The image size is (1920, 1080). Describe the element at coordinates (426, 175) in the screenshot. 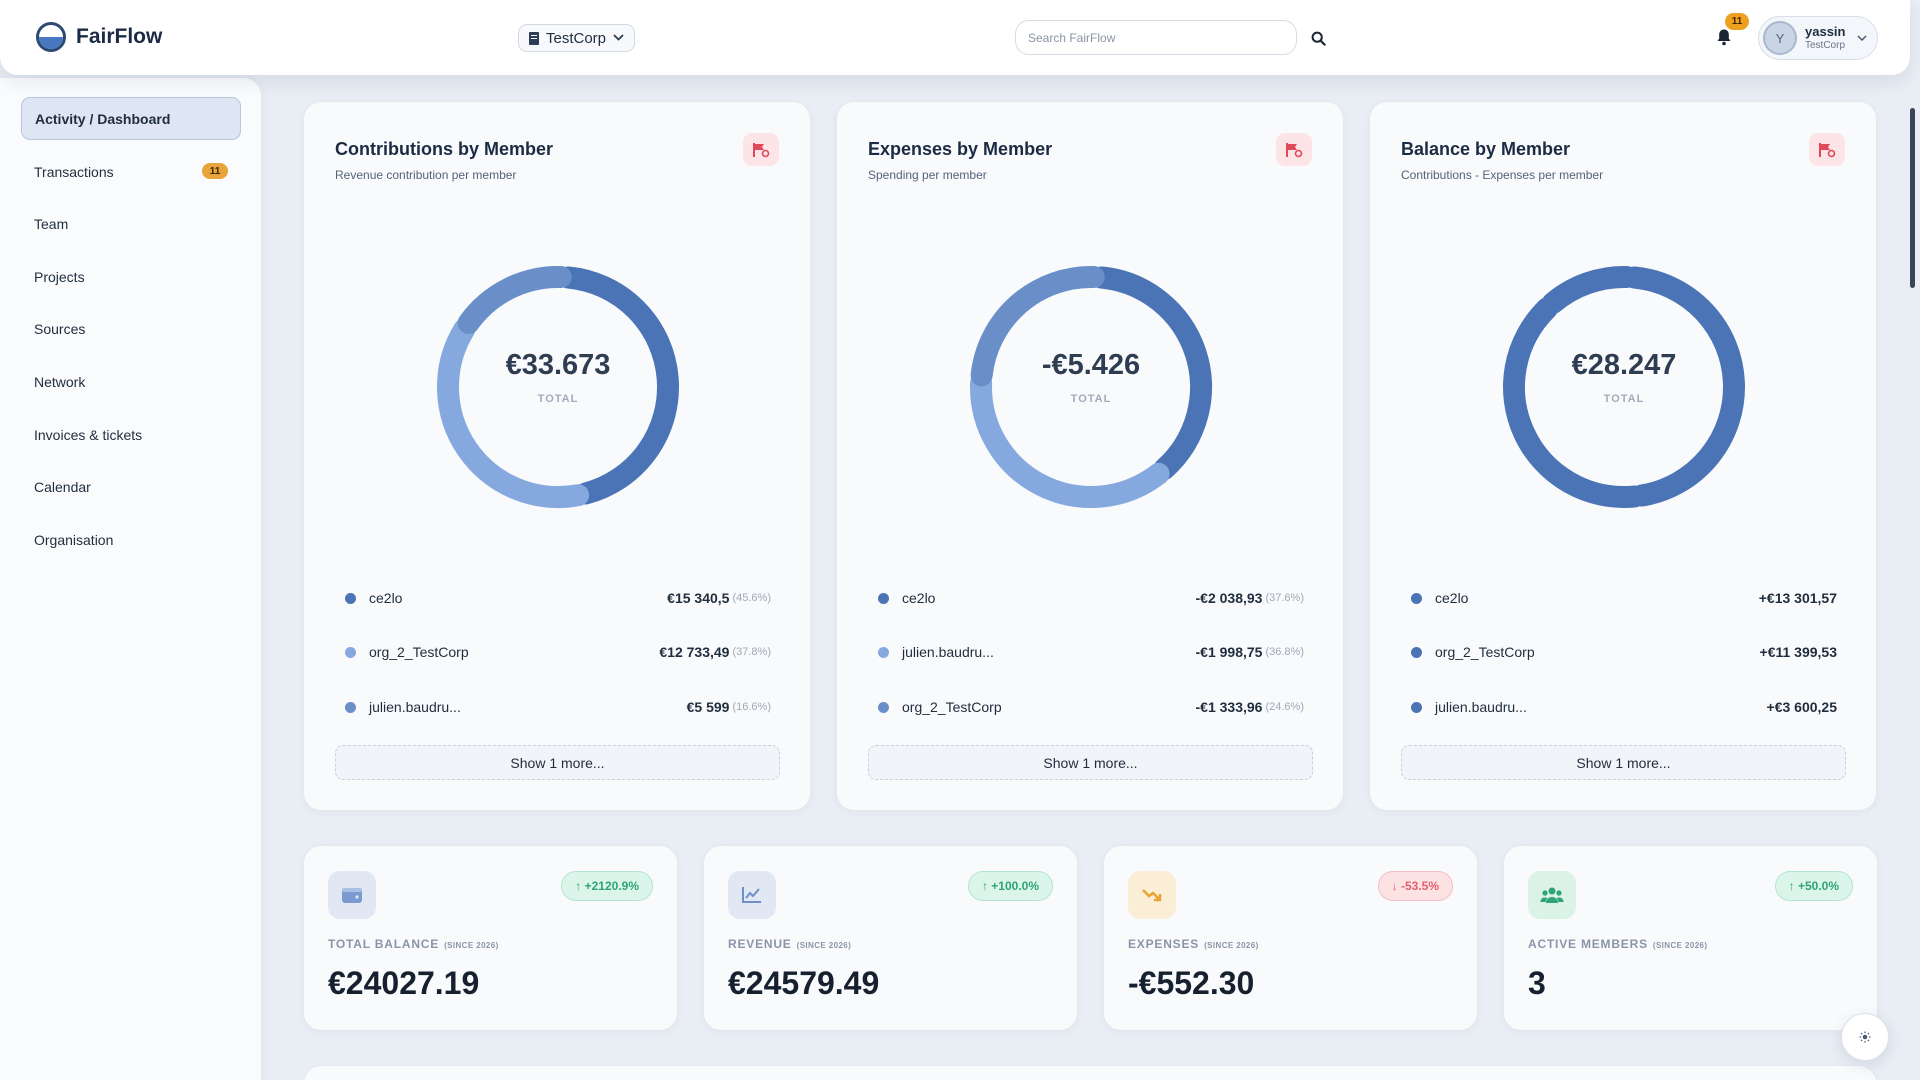

I see `card-subtitle: Revenue contribution per member` at that location.